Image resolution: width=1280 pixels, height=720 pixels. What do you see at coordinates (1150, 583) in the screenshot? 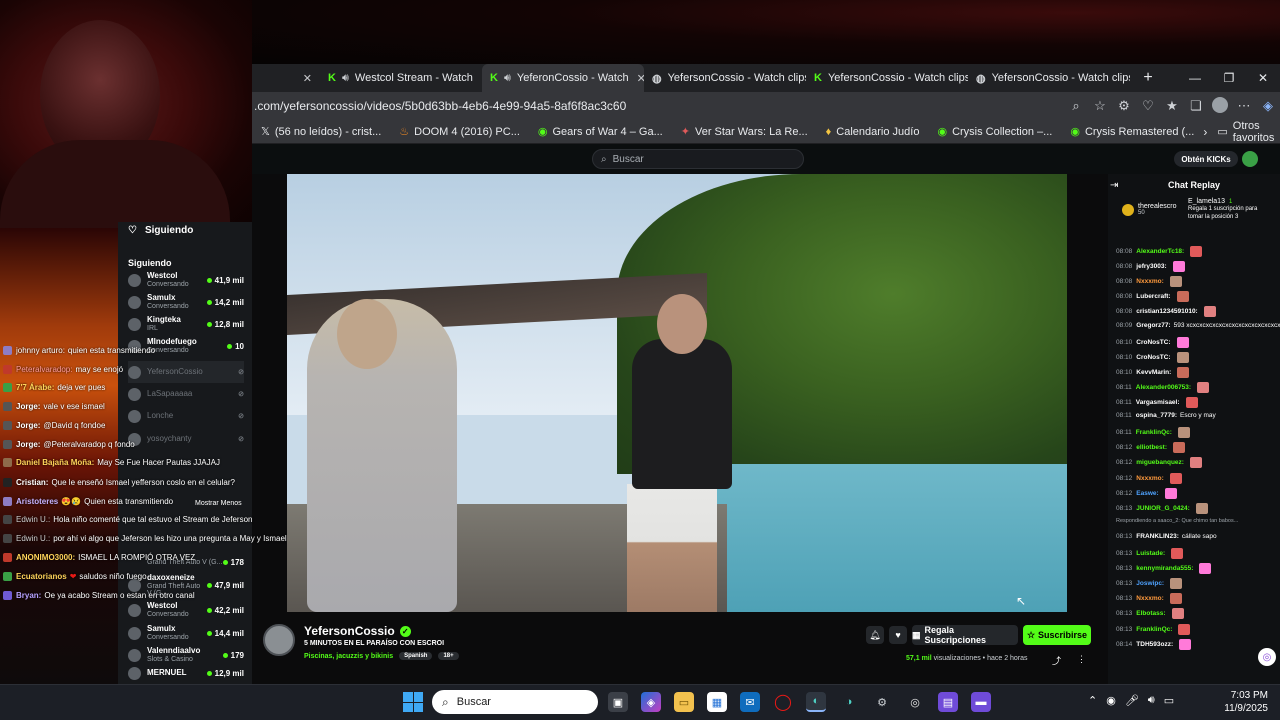
I see `chat-username: Joswipc:` at bounding box center [1150, 583].